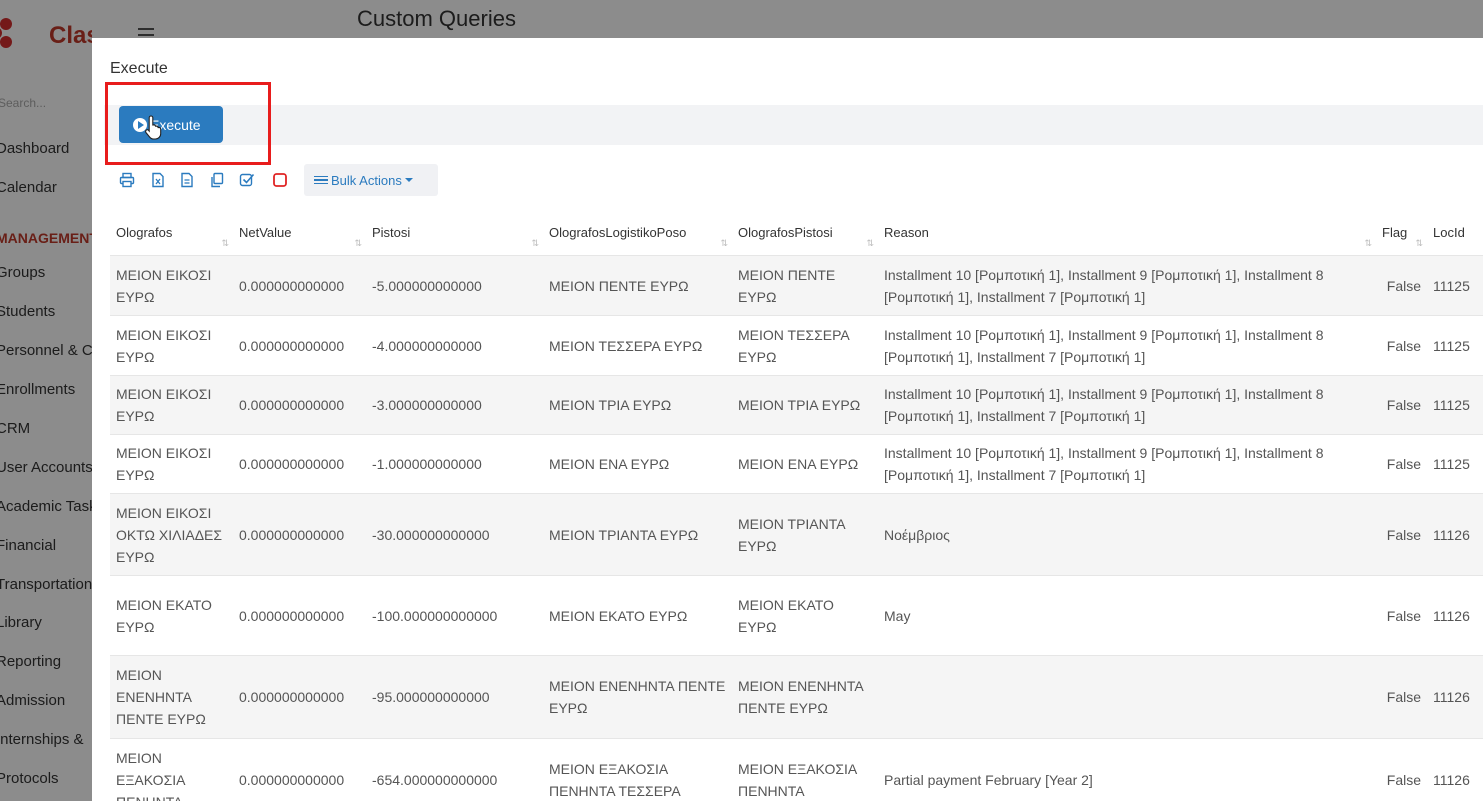 The width and height of the screenshot is (1483, 801). What do you see at coordinates (139, 68) in the screenshot?
I see `modal-title: Execute` at bounding box center [139, 68].